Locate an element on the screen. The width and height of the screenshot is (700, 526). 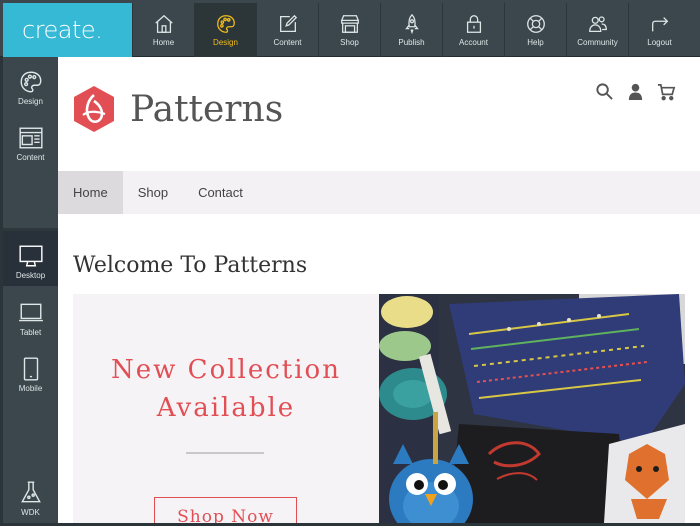
nav-logout-label: Logout is located at coordinates (659, 42).